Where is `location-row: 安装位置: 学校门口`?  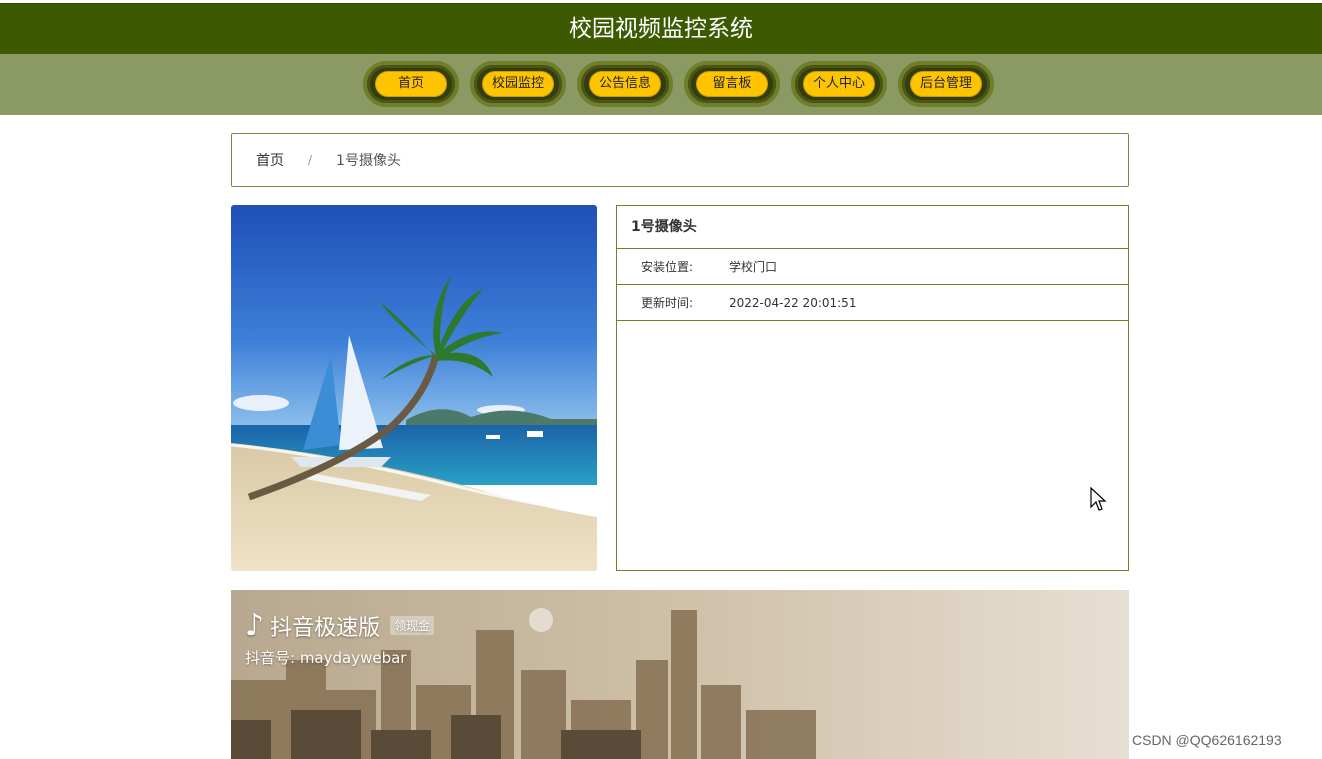
location-row: 安装位置: 学校门口 is located at coordinates (872, 267).